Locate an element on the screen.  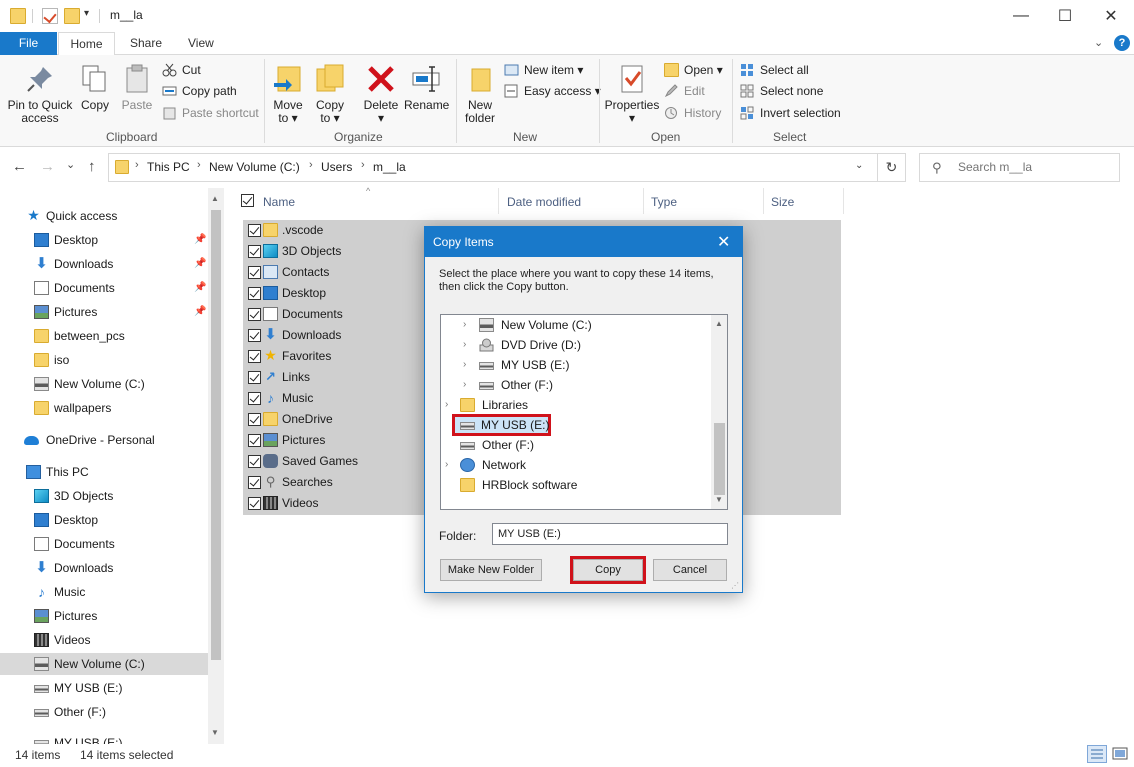
tree-item-new-volume: › New Volume (C:) is located at coordinates (575, 325).